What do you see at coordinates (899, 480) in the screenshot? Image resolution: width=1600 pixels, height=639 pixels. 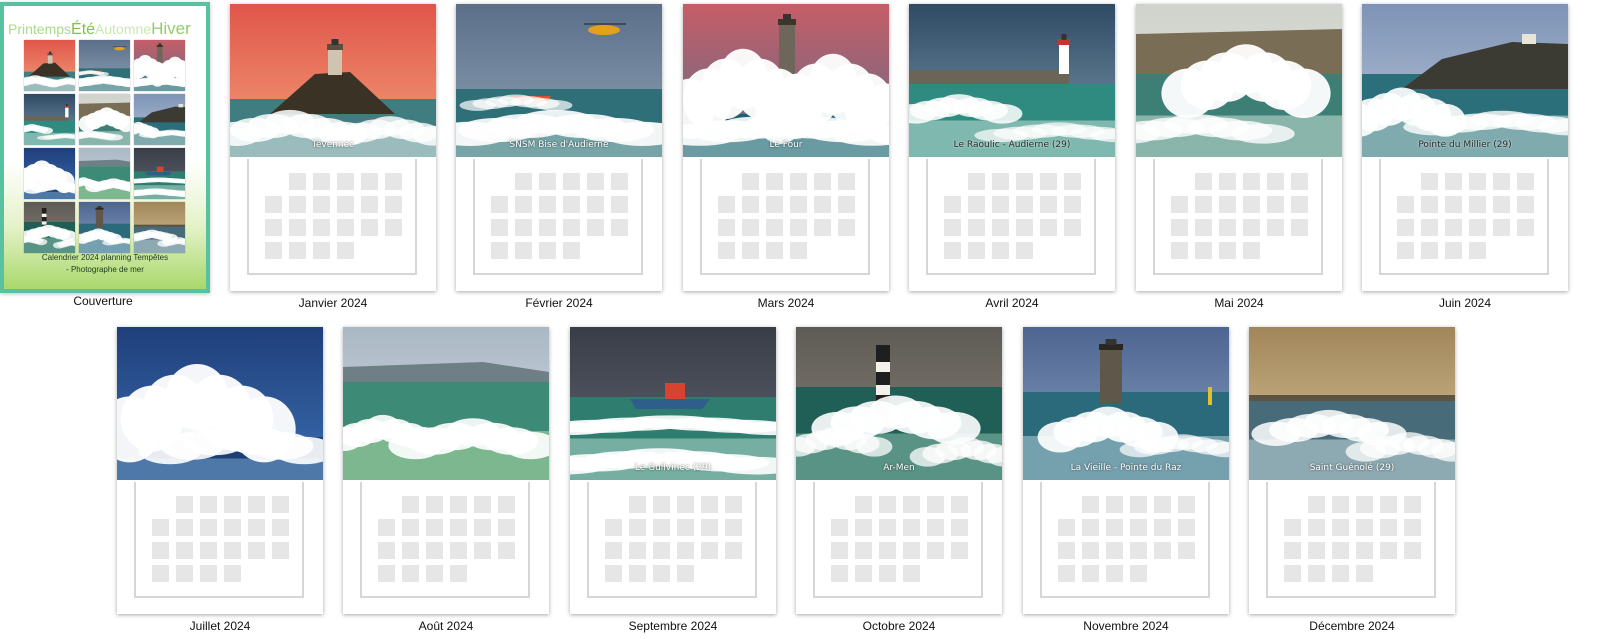 I see `page-month: Ar-Men Octobre 2024` at bounding box center [899, 480].